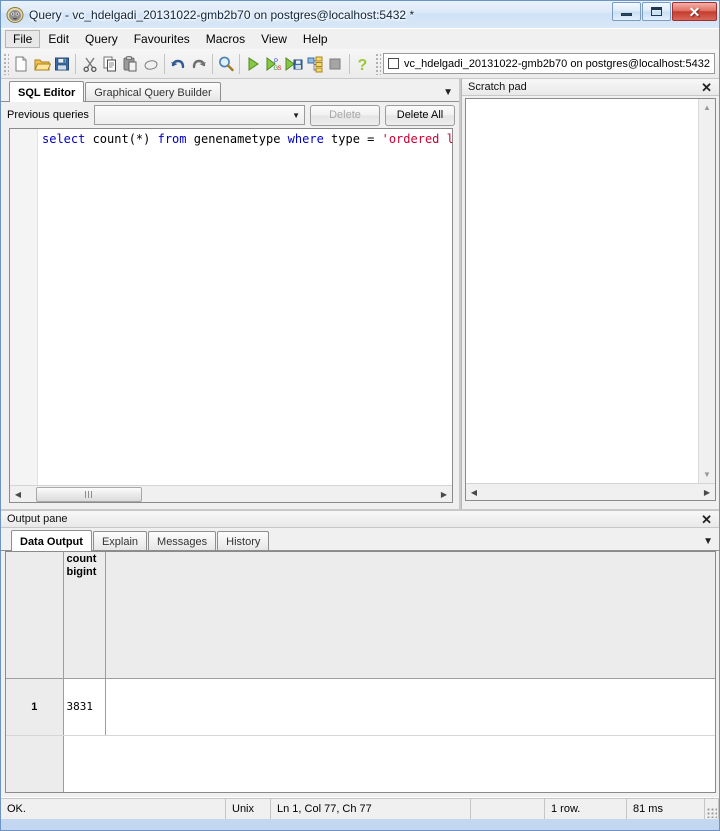  I want to click on tab-graphical-query-builder: Graphical Query Builder, so click(153, 91).